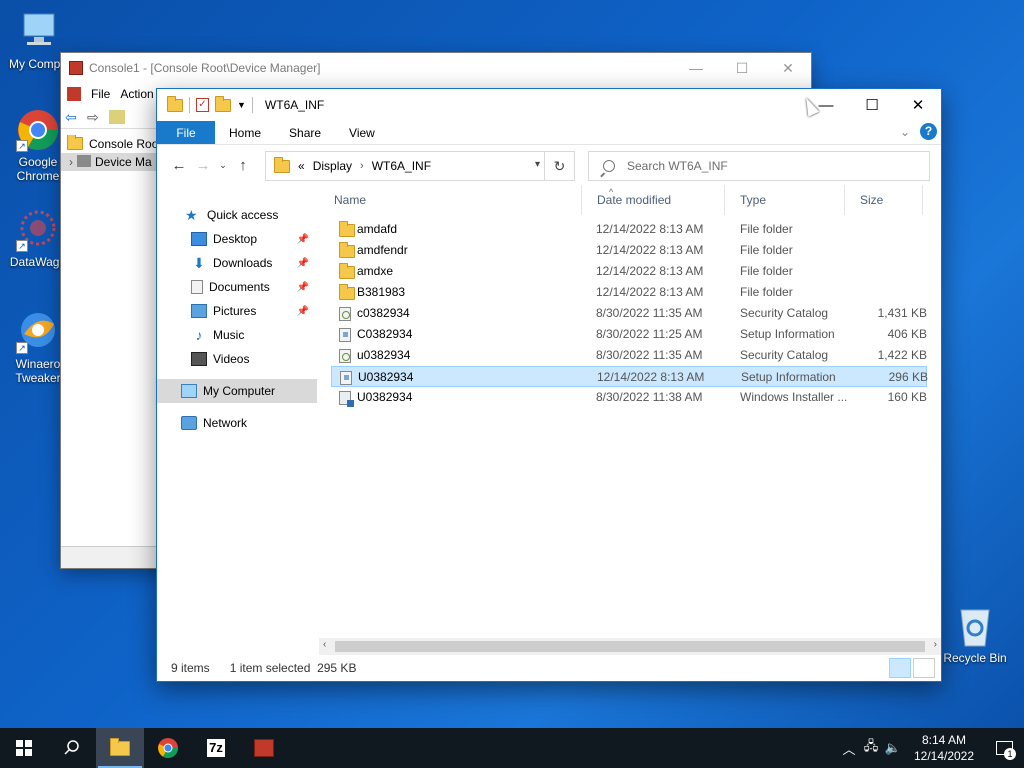 This screenshot has height=768, width=1024. What do you see at coordinates (892, 292) in the screenshot?
I see `file-size` at bounding box center [892, 292].